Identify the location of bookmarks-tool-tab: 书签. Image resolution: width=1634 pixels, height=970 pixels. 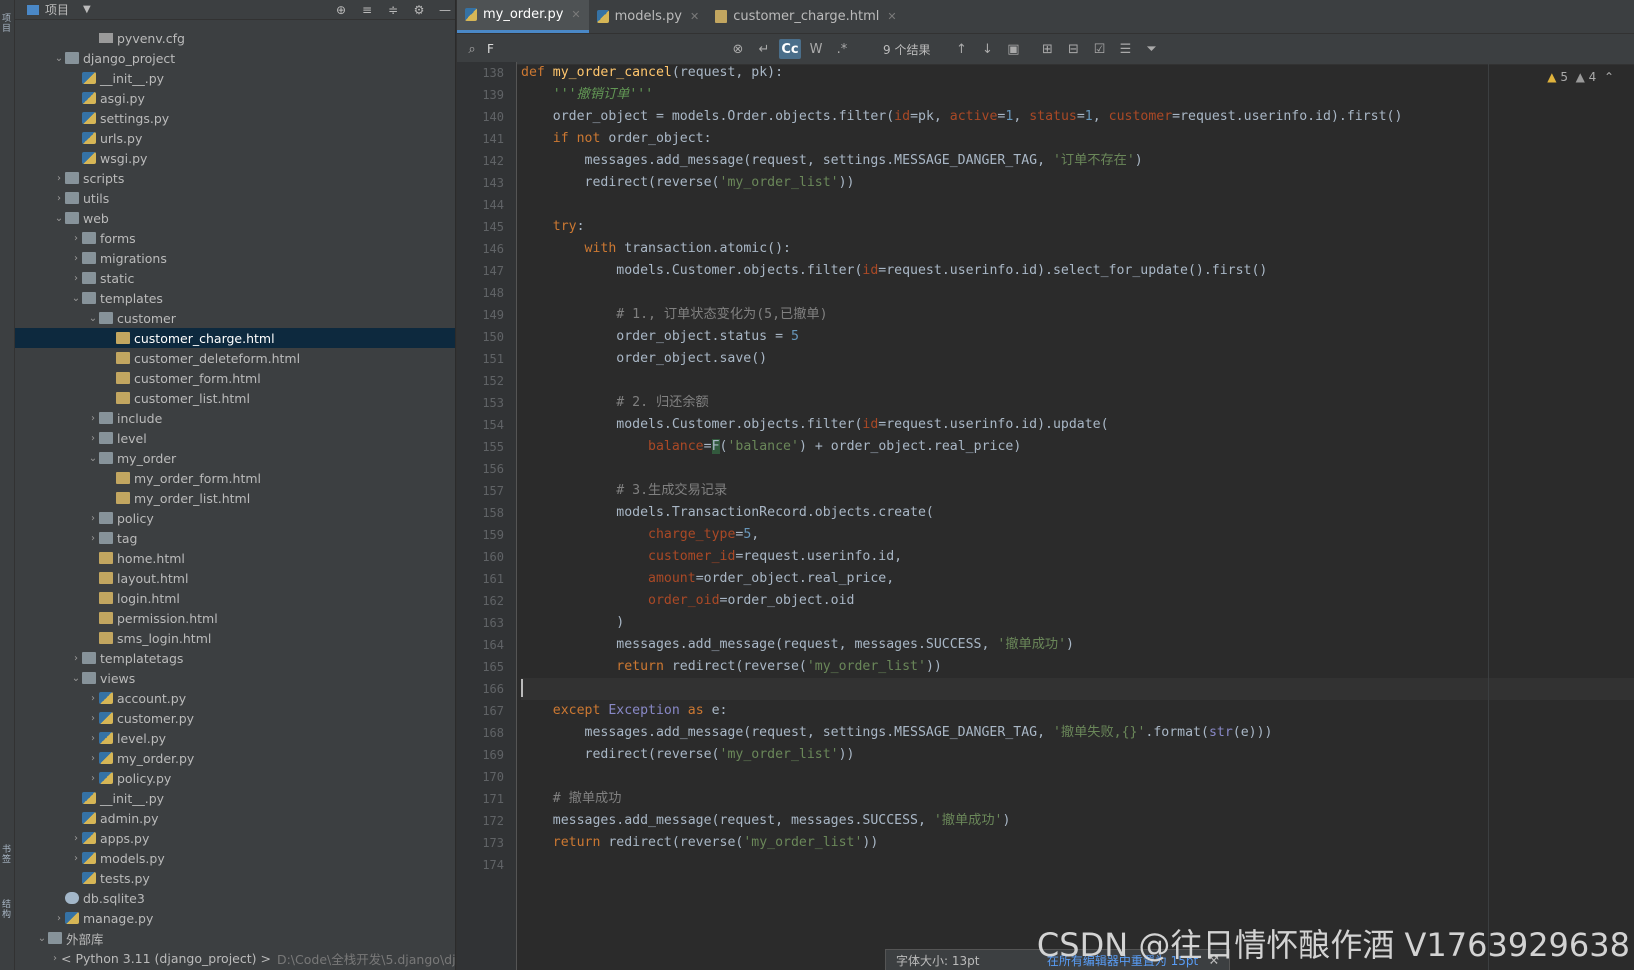
(7, 855).